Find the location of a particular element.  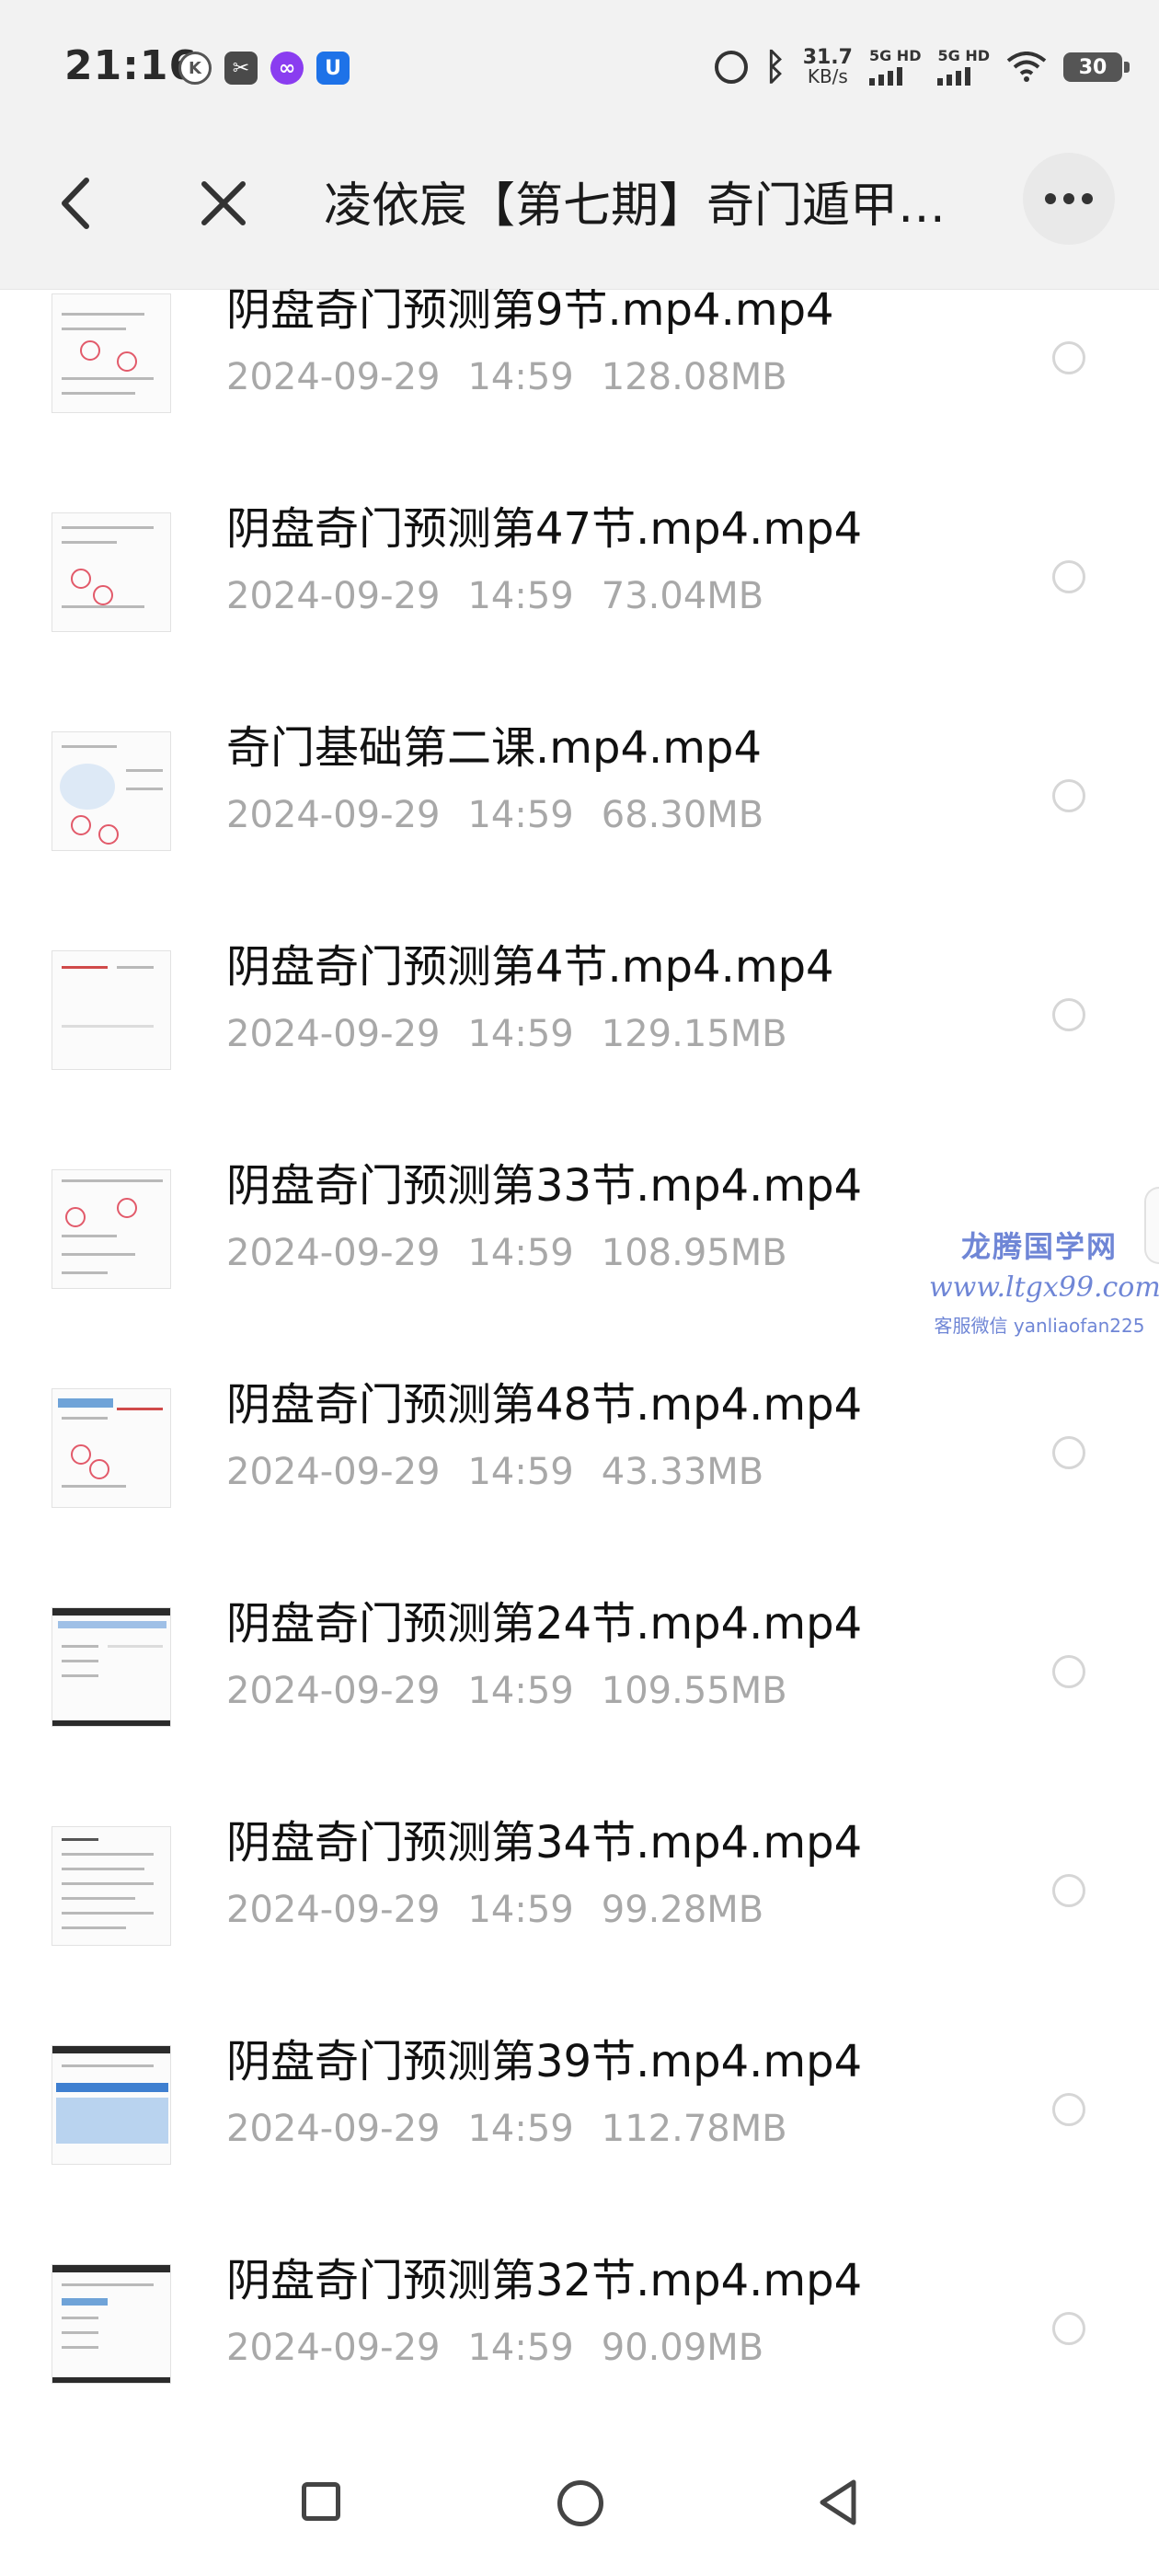

recents-button is located at coordinates (321, 2501).